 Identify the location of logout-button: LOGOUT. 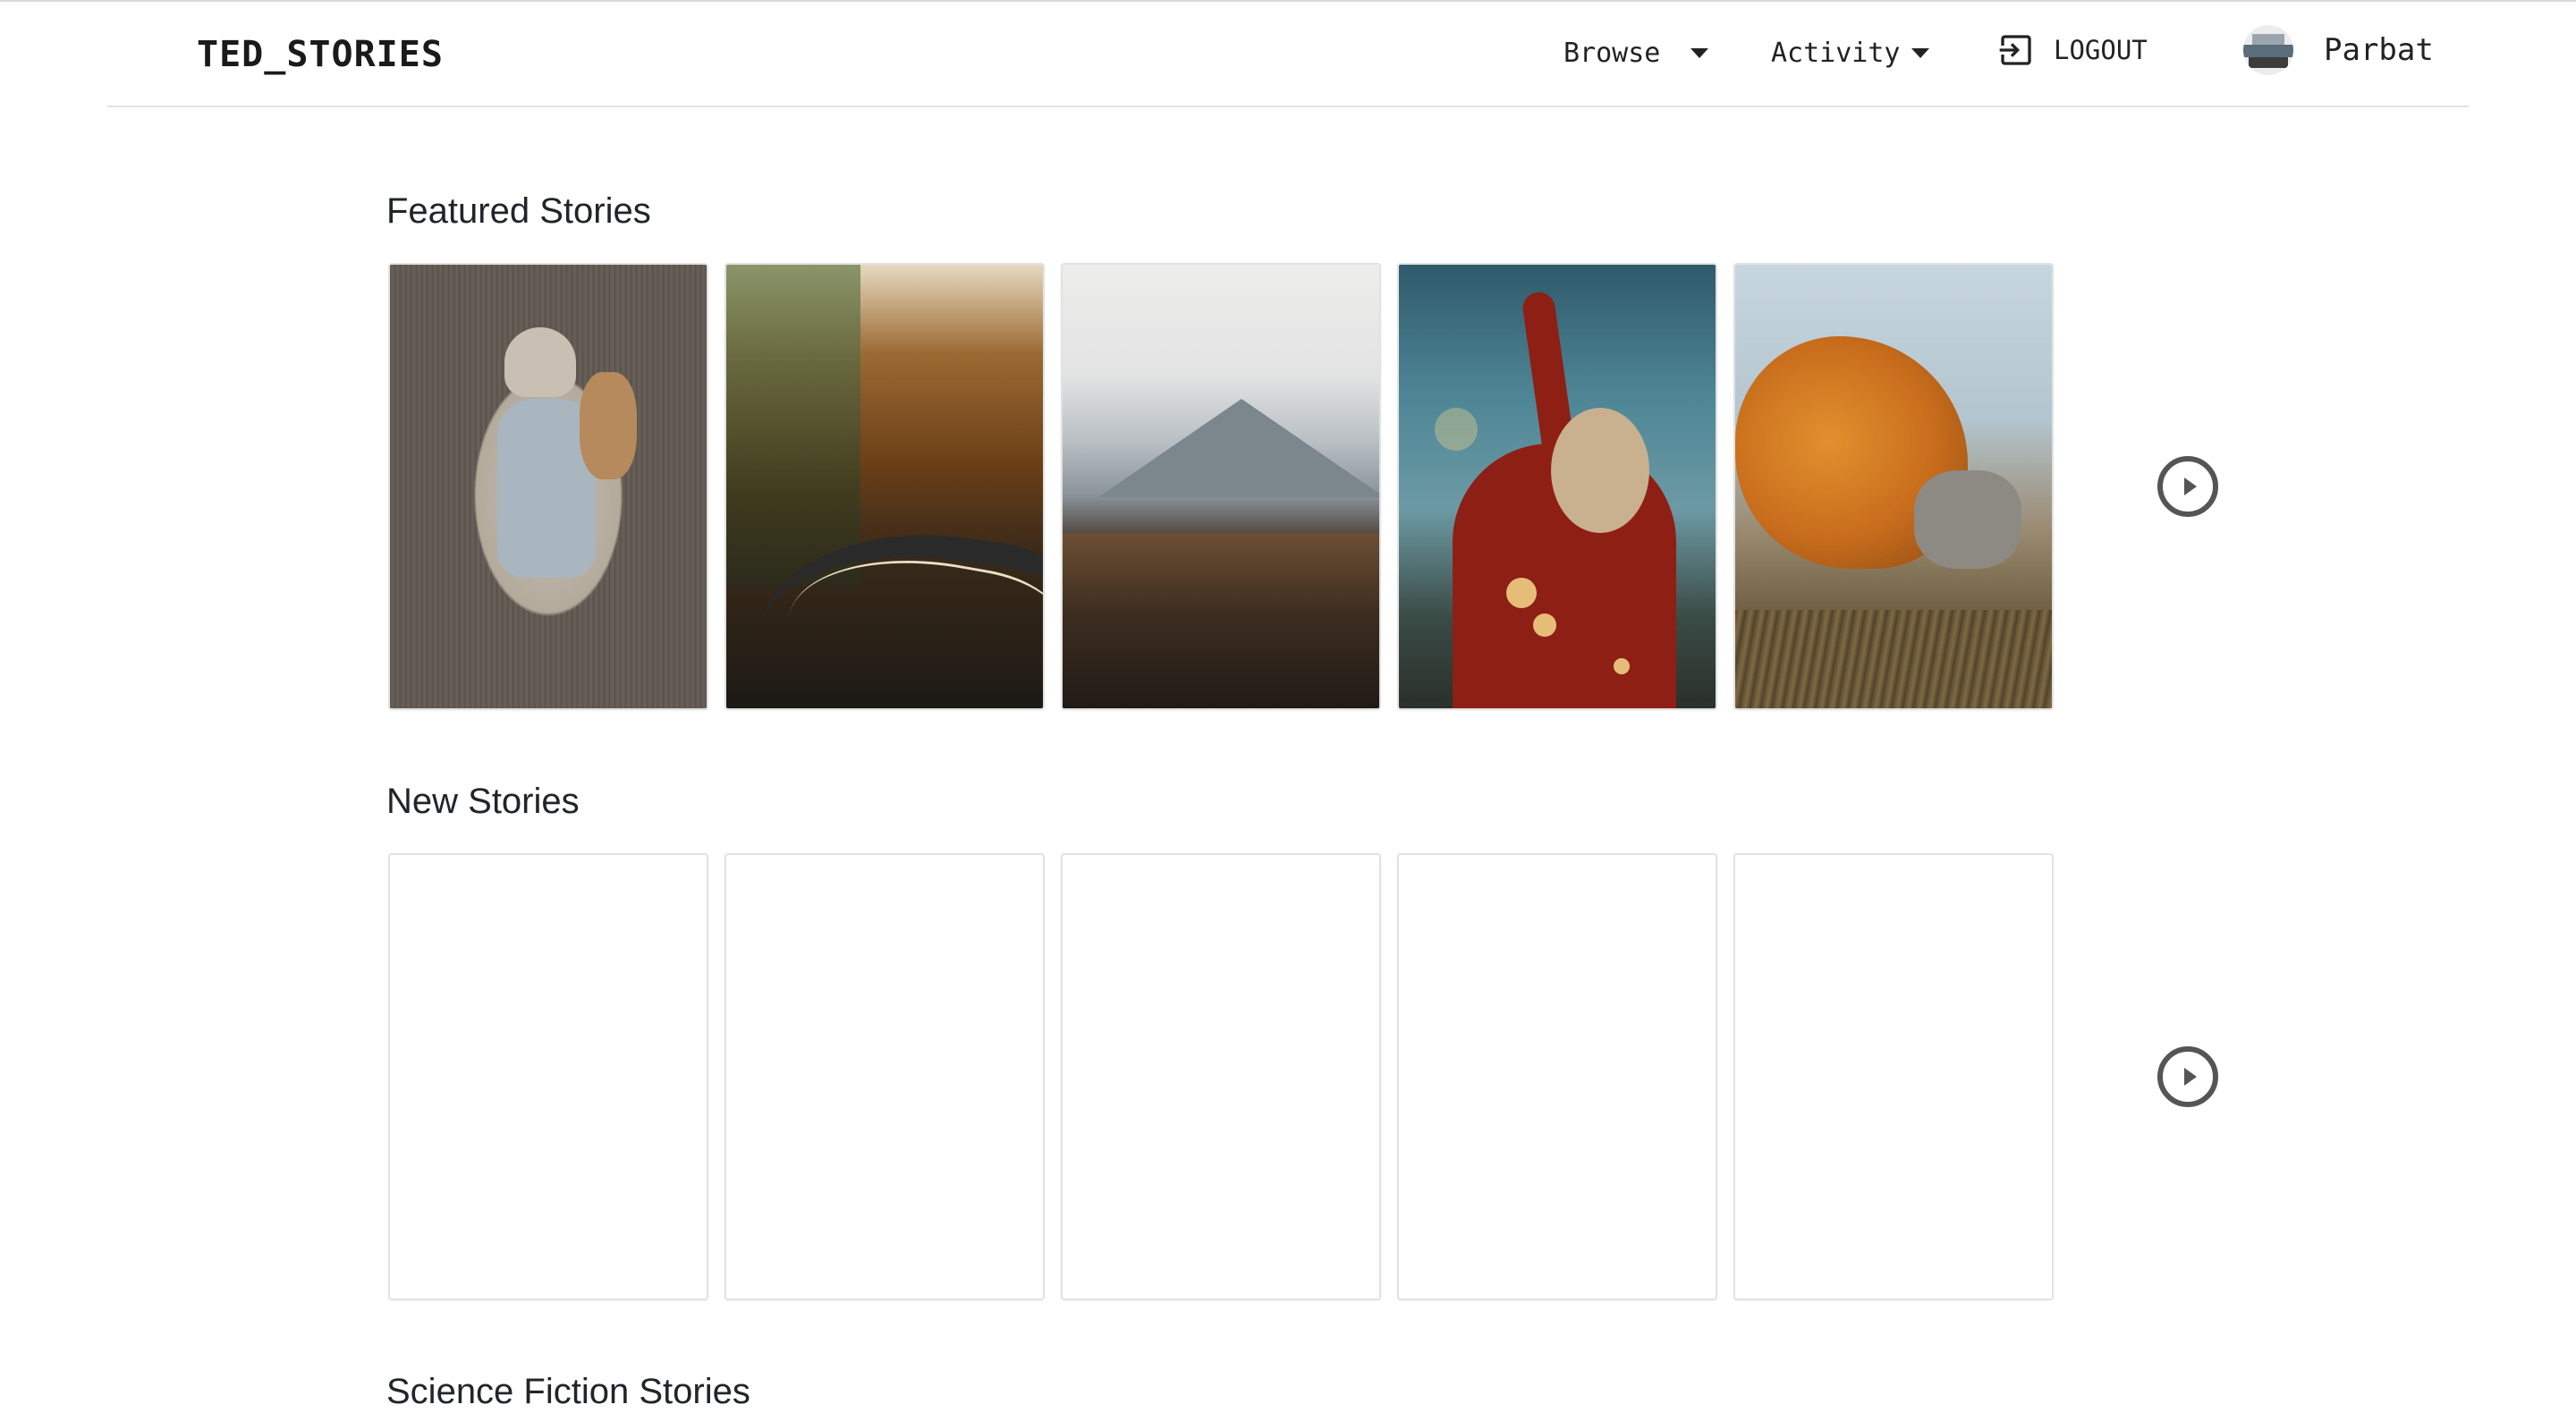
(2073, 50).